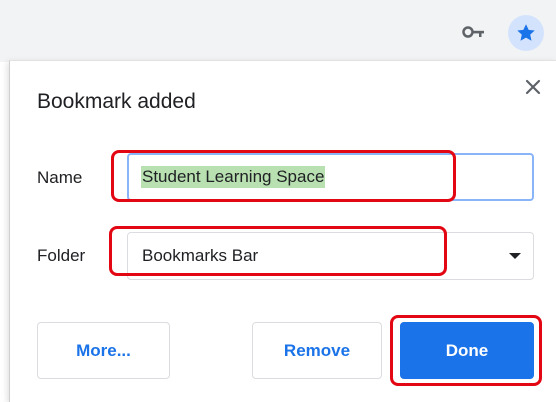 This screenshot has width=556, height=402. What do you see at coordinates (515, 256) in the screenshot?
I see `chevron-down-icon` at bounding box center [515, 256].